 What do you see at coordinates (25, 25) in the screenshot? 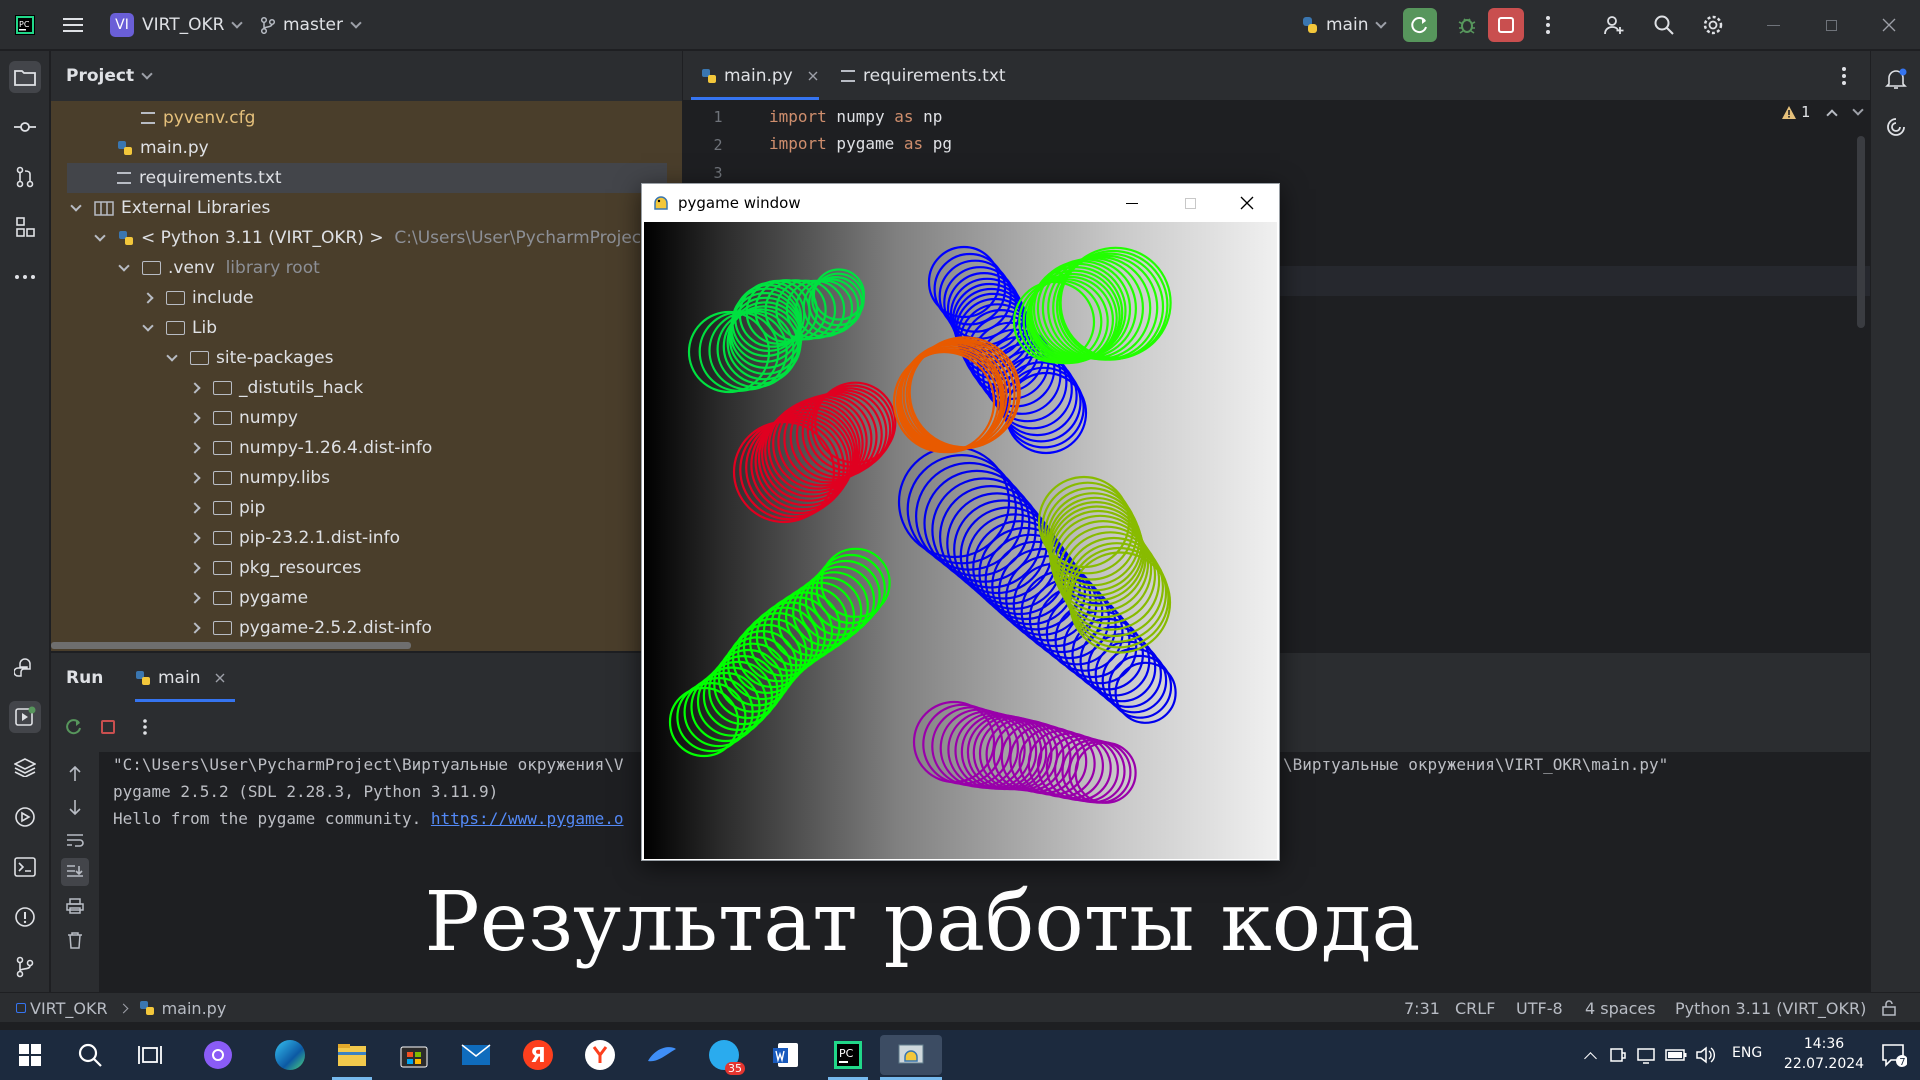
I see `pycharm-logo-icon: PC` at bounding box center [25, 25].